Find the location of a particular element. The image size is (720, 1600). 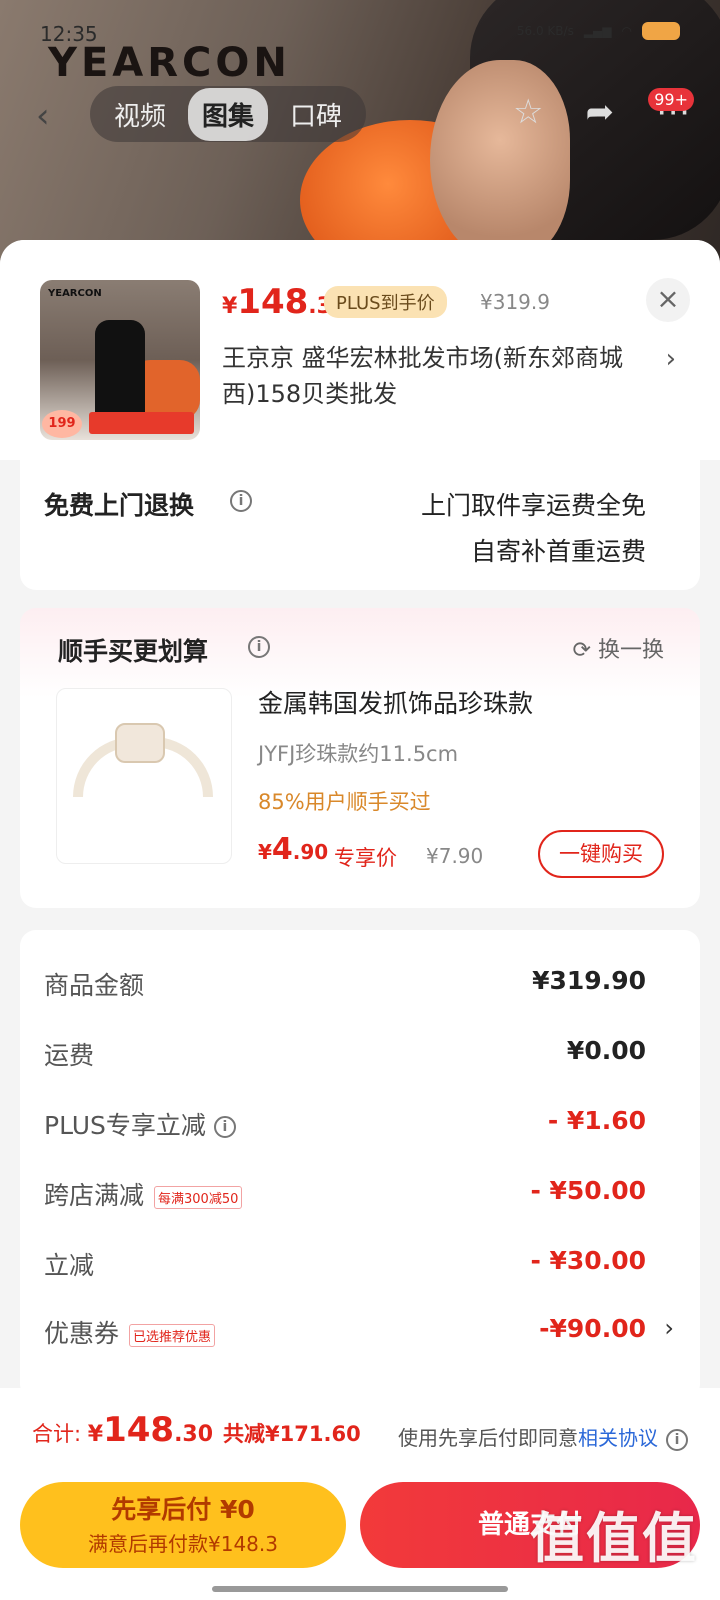

favorite-star-icon: ☆ is located at coordinates (528, 112).